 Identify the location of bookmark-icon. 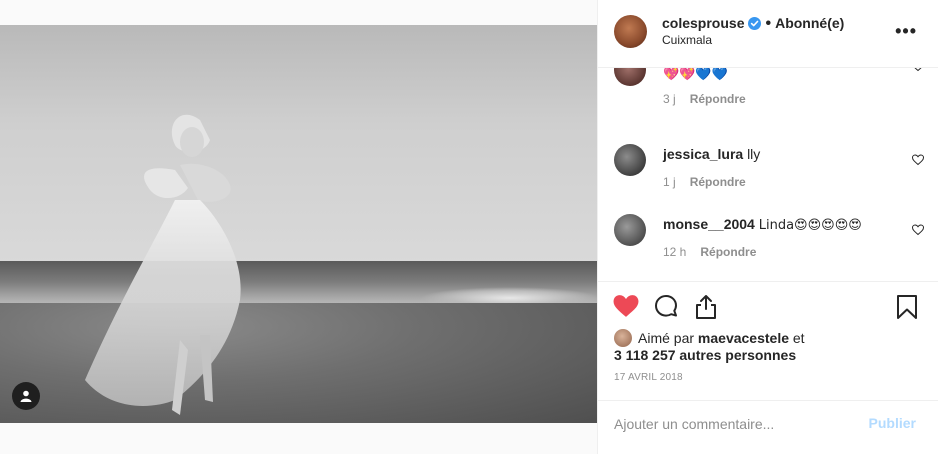
(907, 307).